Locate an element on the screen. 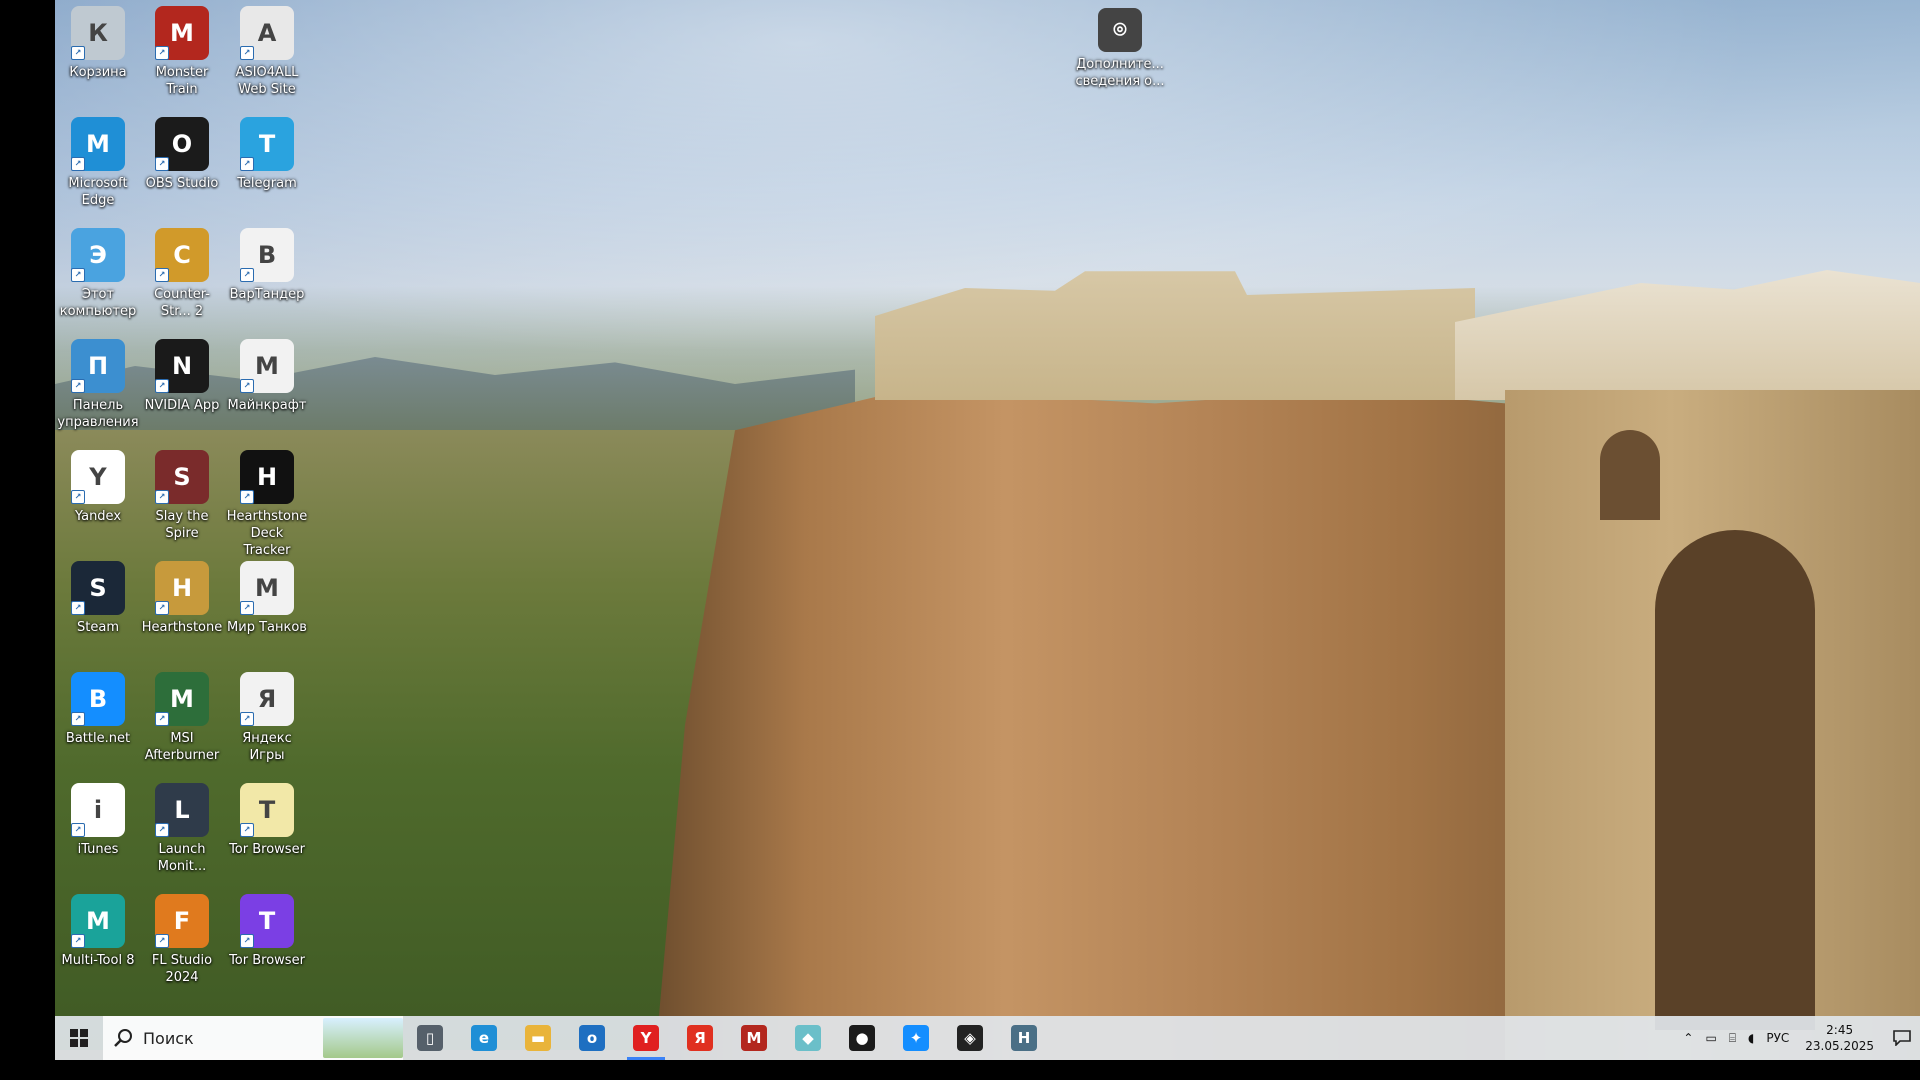  taskbar-file-explorer-button: ▬ is located at coordinates (538, 1038).